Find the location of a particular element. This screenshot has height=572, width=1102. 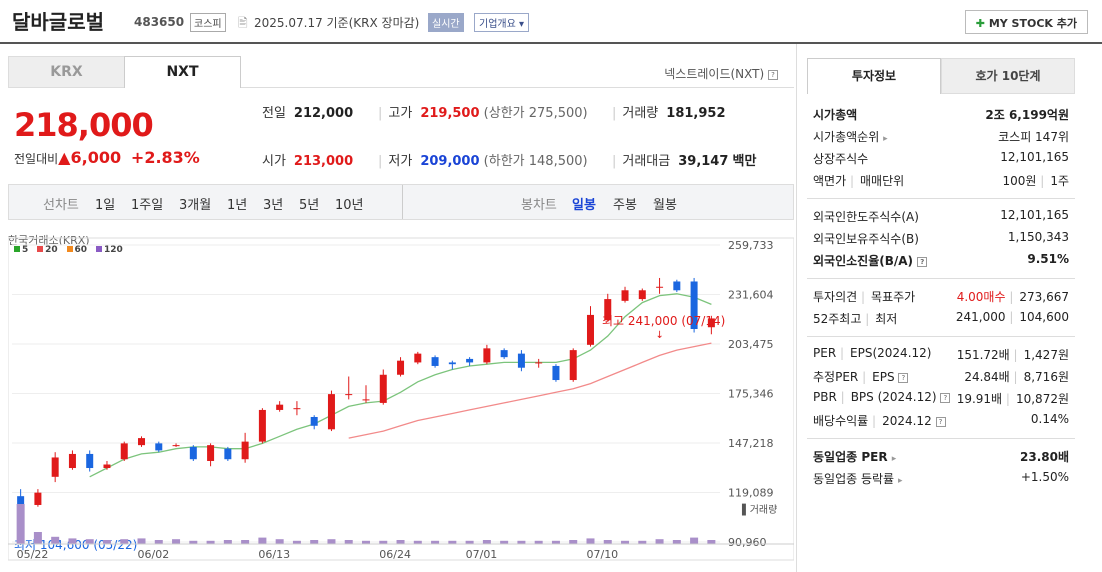

trade-value-value: 39,147 is located at coordinates (703, 161).